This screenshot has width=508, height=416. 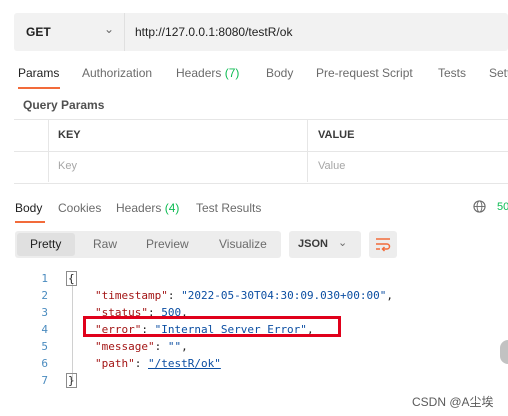 I want to click on open-brace: {, so click(x=71, y=278).